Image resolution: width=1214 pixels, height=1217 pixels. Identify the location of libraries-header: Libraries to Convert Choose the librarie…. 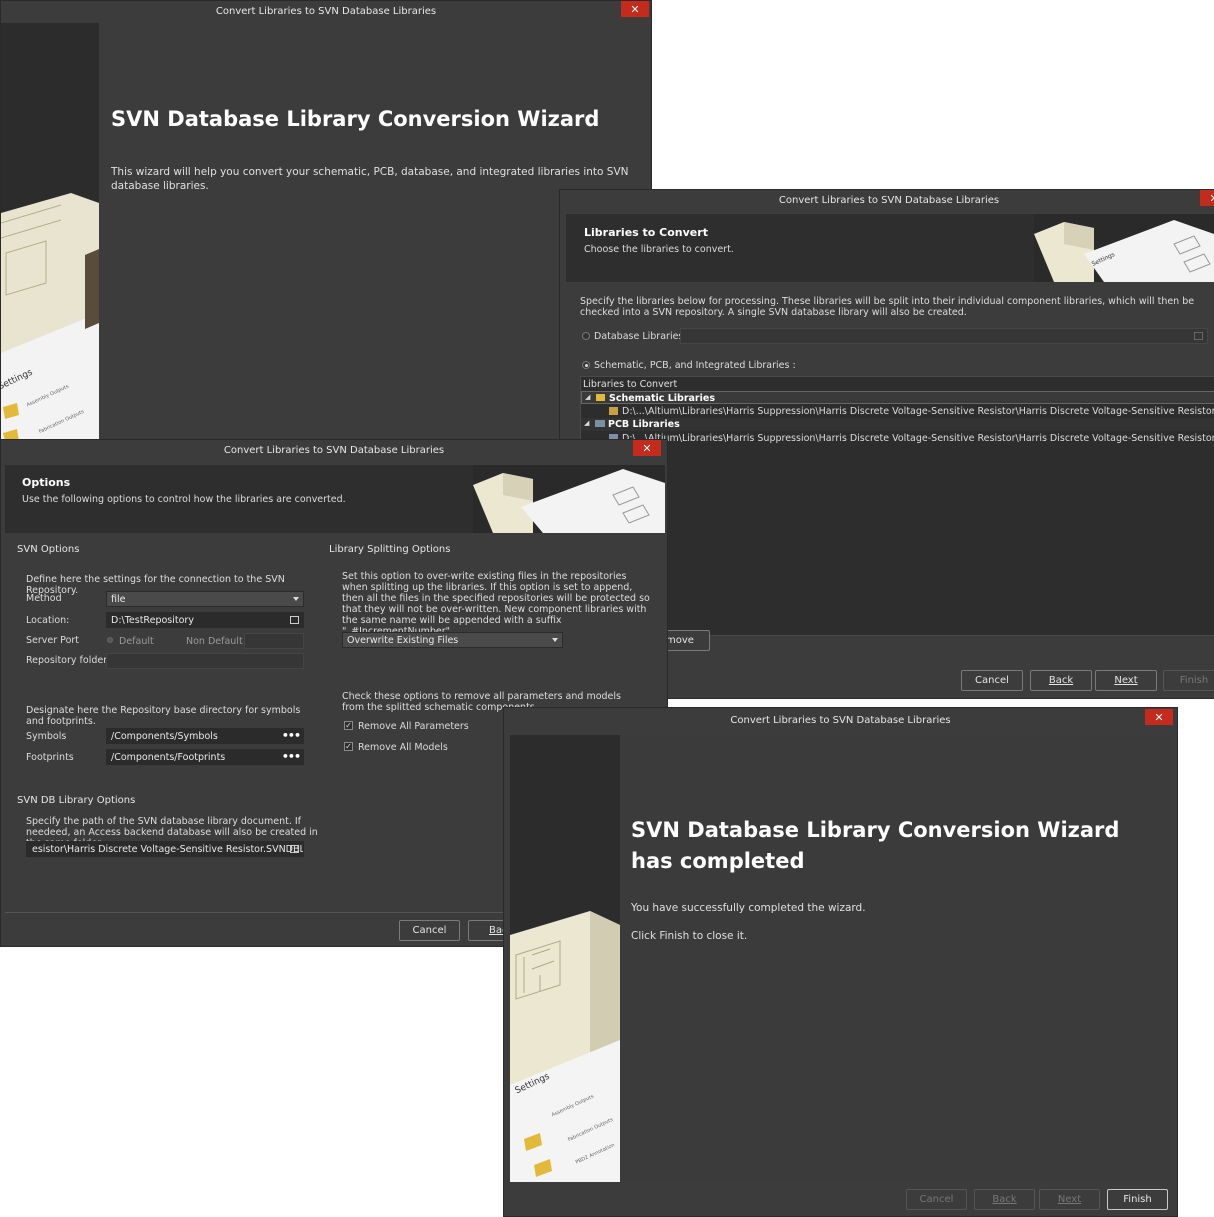
(890, 248).